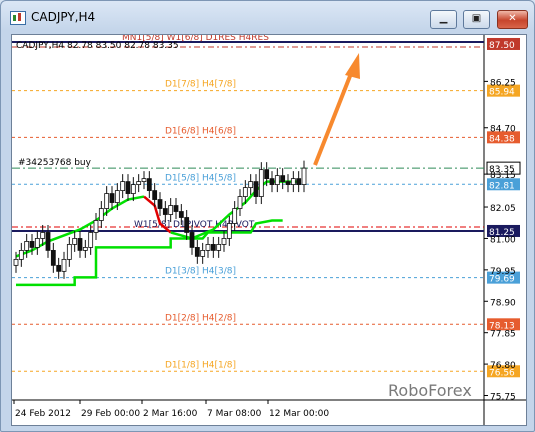 The width and height of the screenshot is (535, 432). I want to click on level-label: D1[7/8] H4[7/8], so click(200, 85).